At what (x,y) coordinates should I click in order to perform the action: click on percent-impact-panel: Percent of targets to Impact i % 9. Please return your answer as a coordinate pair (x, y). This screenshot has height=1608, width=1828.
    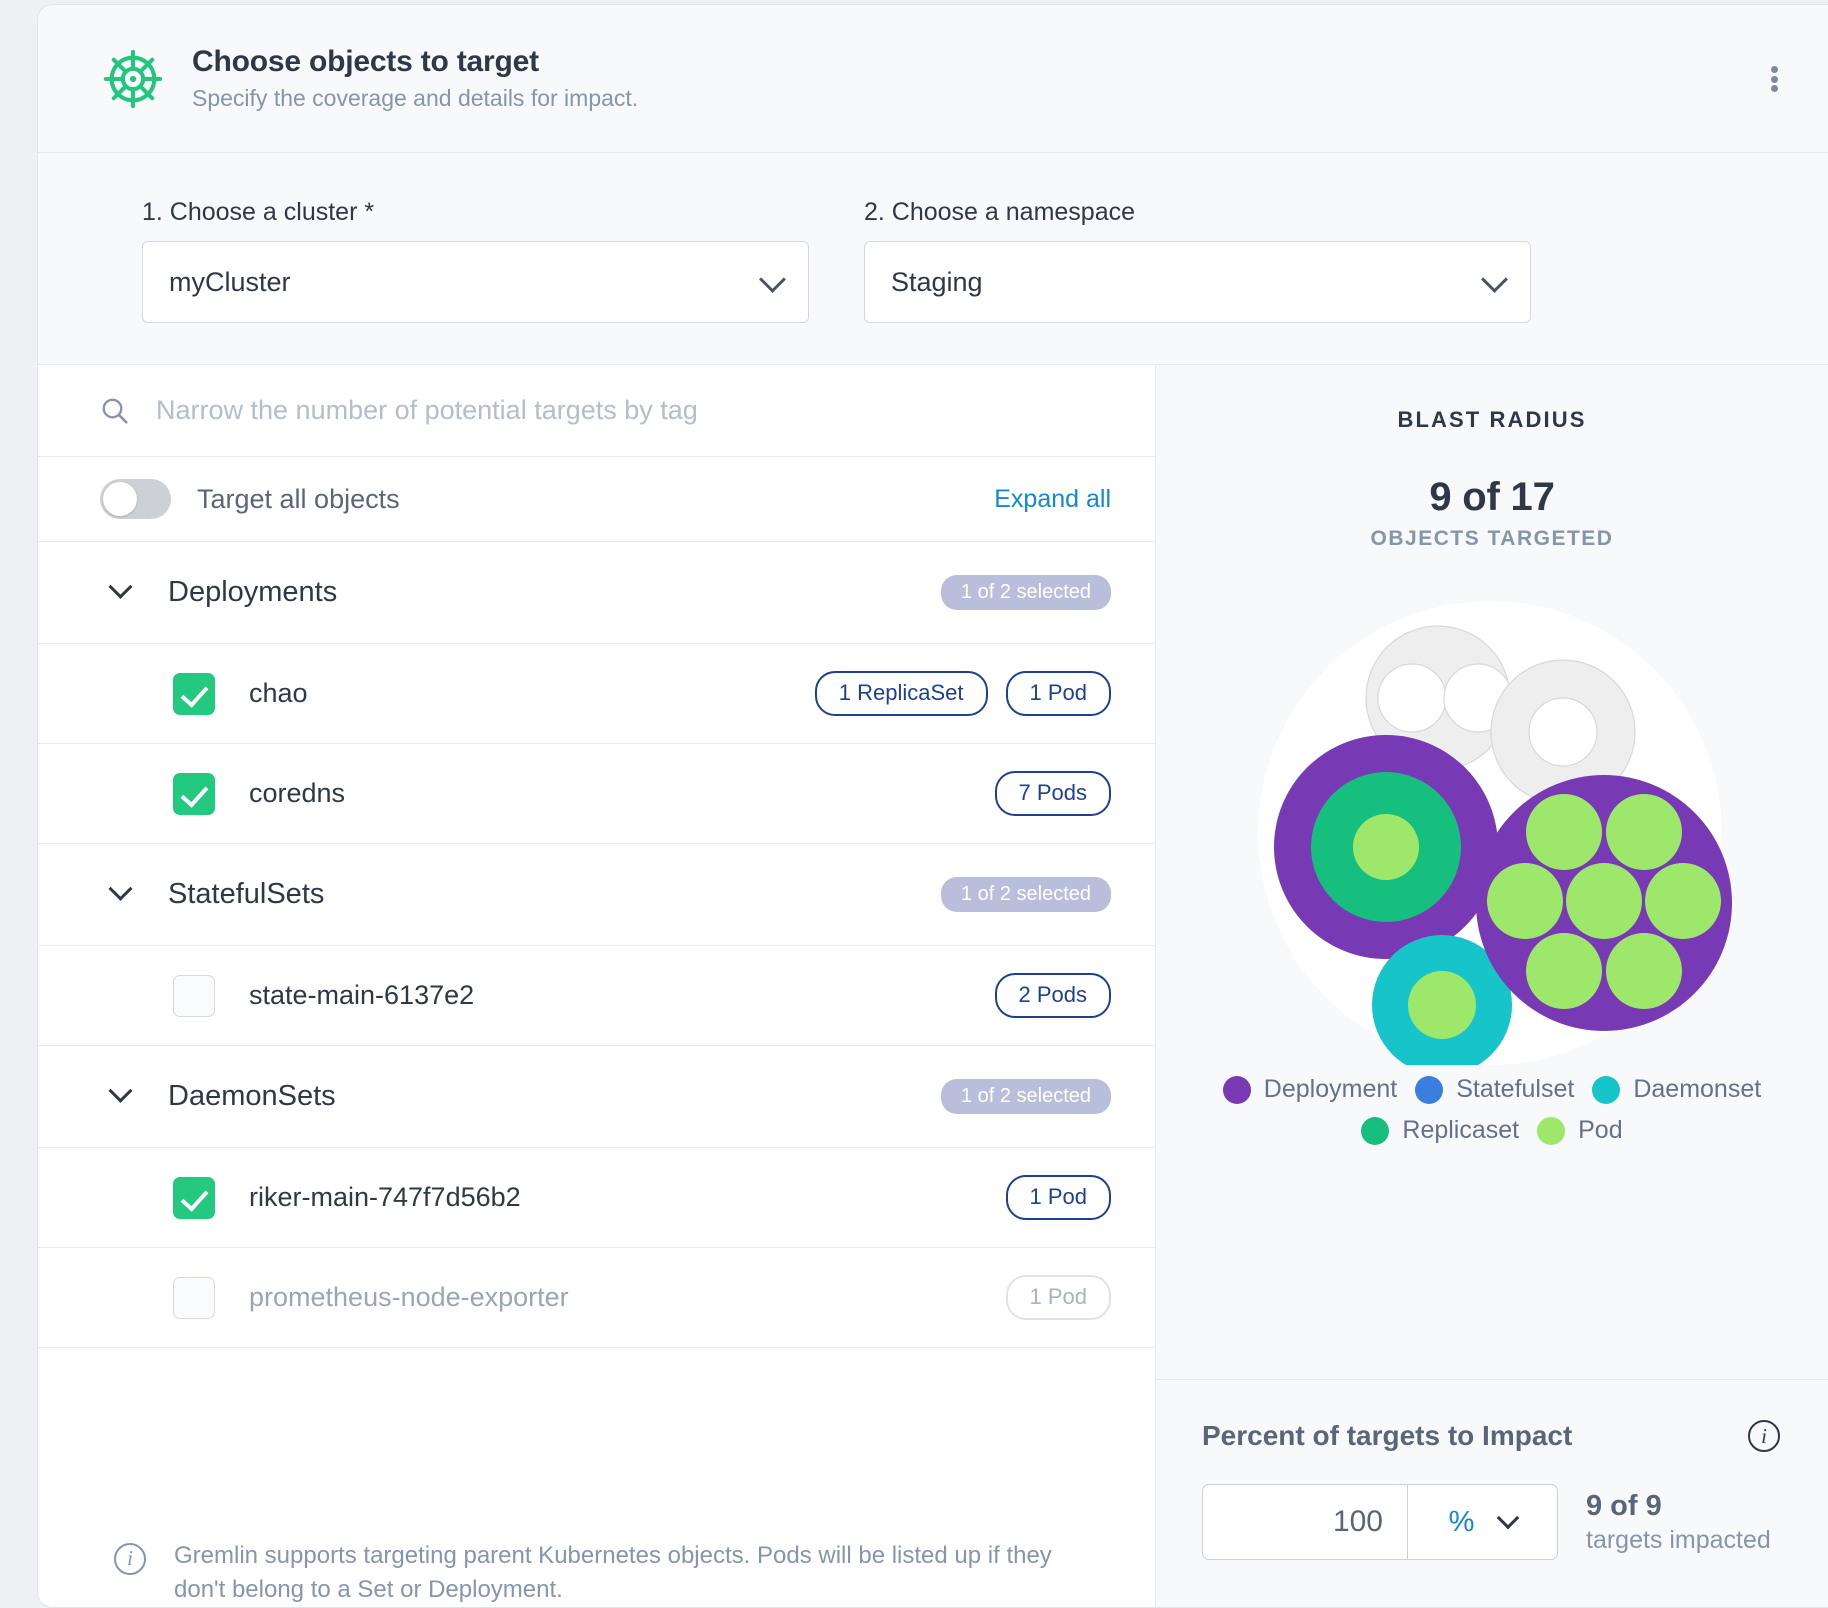
    Looking at the image, I should click on (1492, 1493).